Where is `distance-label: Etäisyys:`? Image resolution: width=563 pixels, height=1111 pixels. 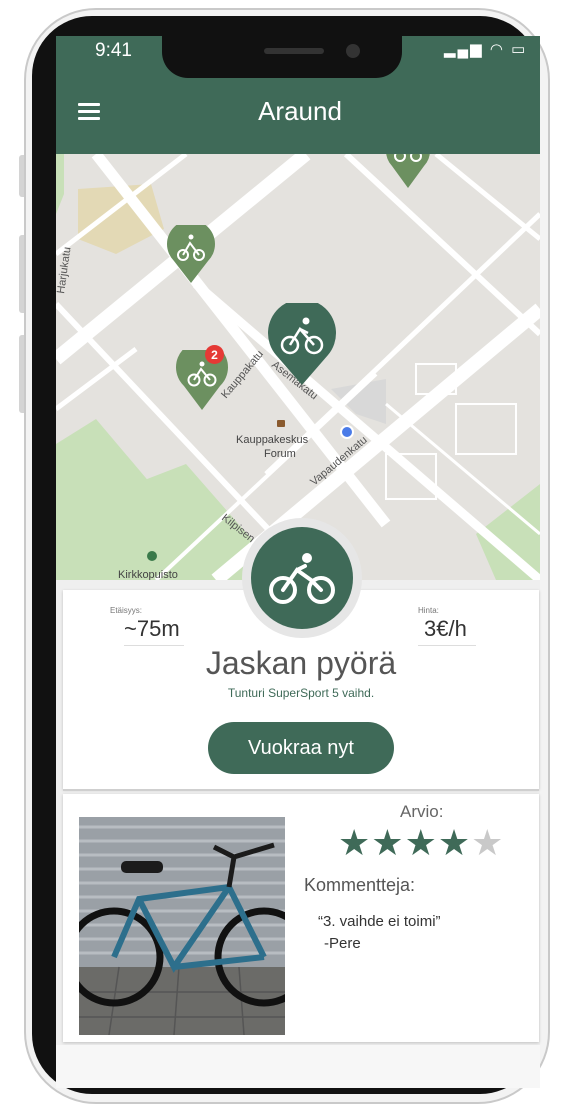 distance-label: Etäisyys: is located at coordinates (126, 610).